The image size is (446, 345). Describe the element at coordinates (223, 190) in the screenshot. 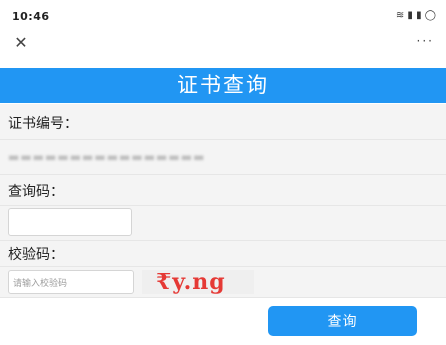

I see `query-code-label-row: 查询码：` at that location.